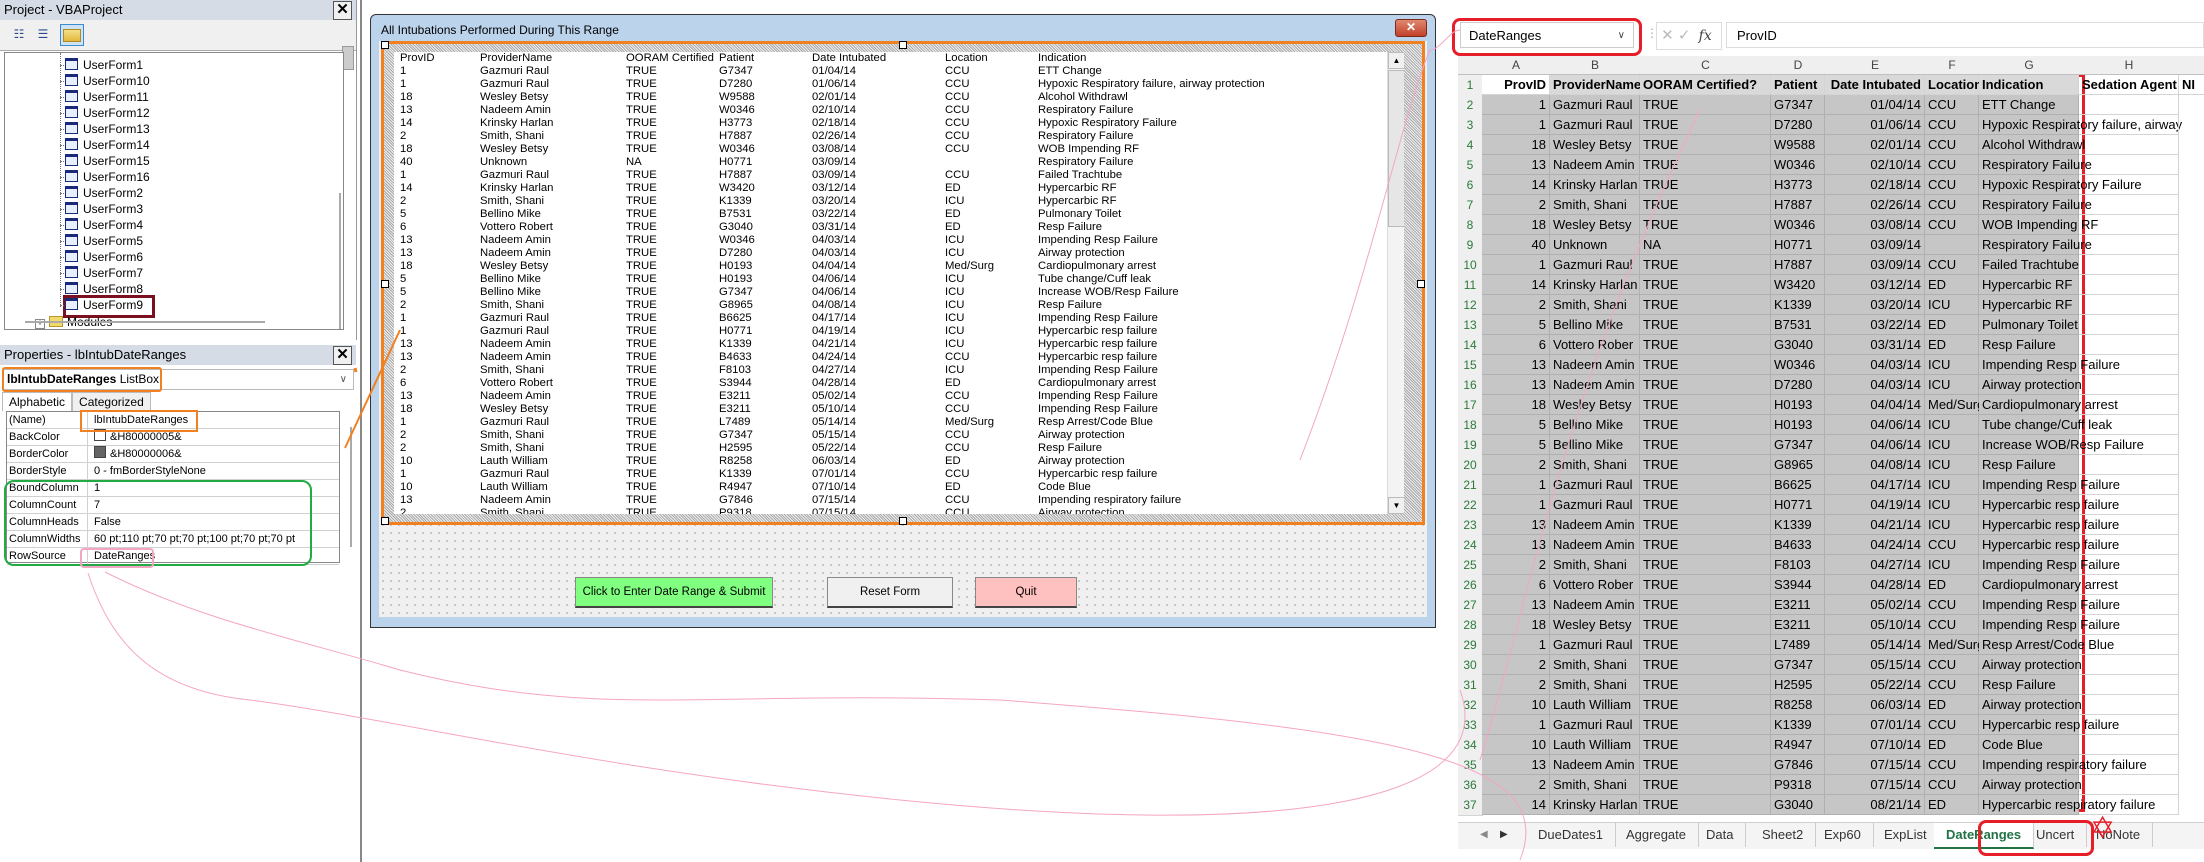  Describe the element at coordinates (107, 81) in the screenshot. I see `tree-item-userform: UserForm10` at that location.